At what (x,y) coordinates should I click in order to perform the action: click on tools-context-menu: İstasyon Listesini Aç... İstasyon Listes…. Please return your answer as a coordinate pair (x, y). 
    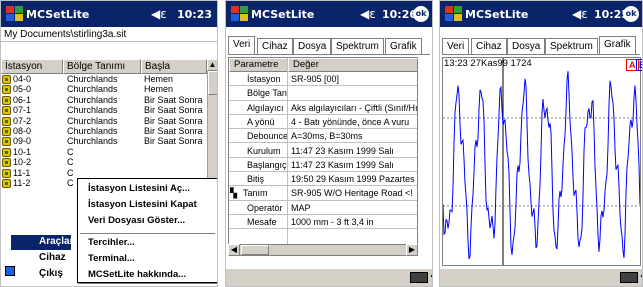
    Looking at the image, I should click on (147, 230).